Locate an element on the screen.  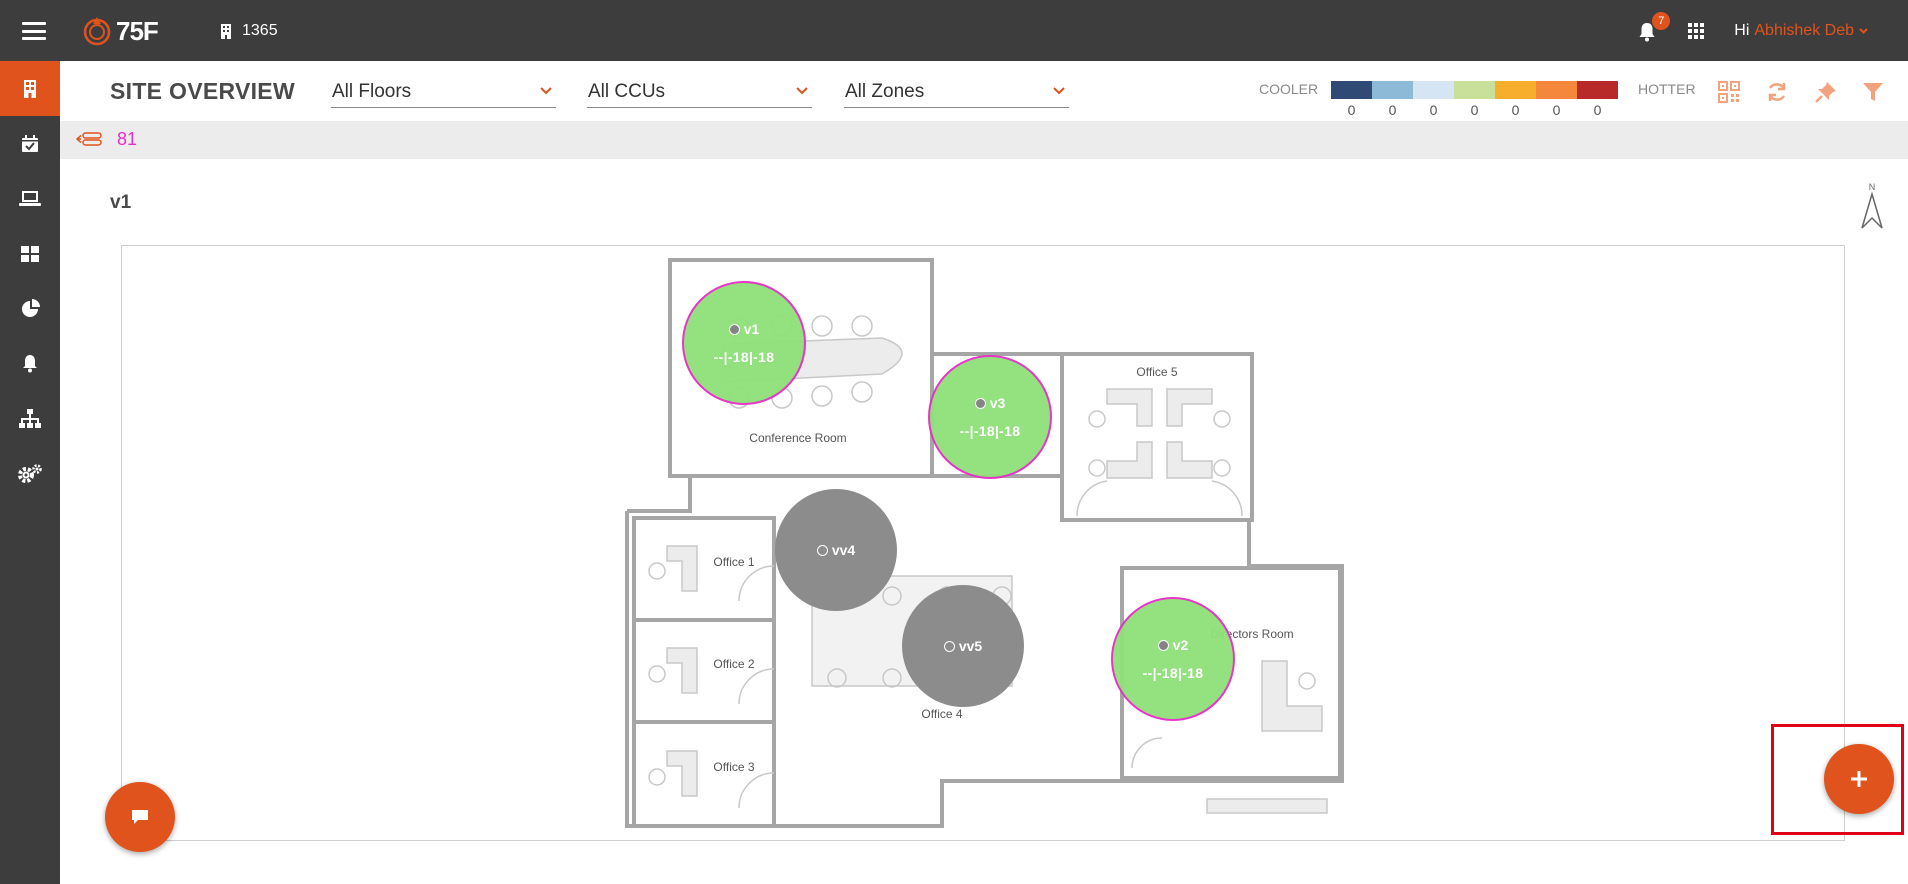
settings-icon is located at coordinates (30, 473).